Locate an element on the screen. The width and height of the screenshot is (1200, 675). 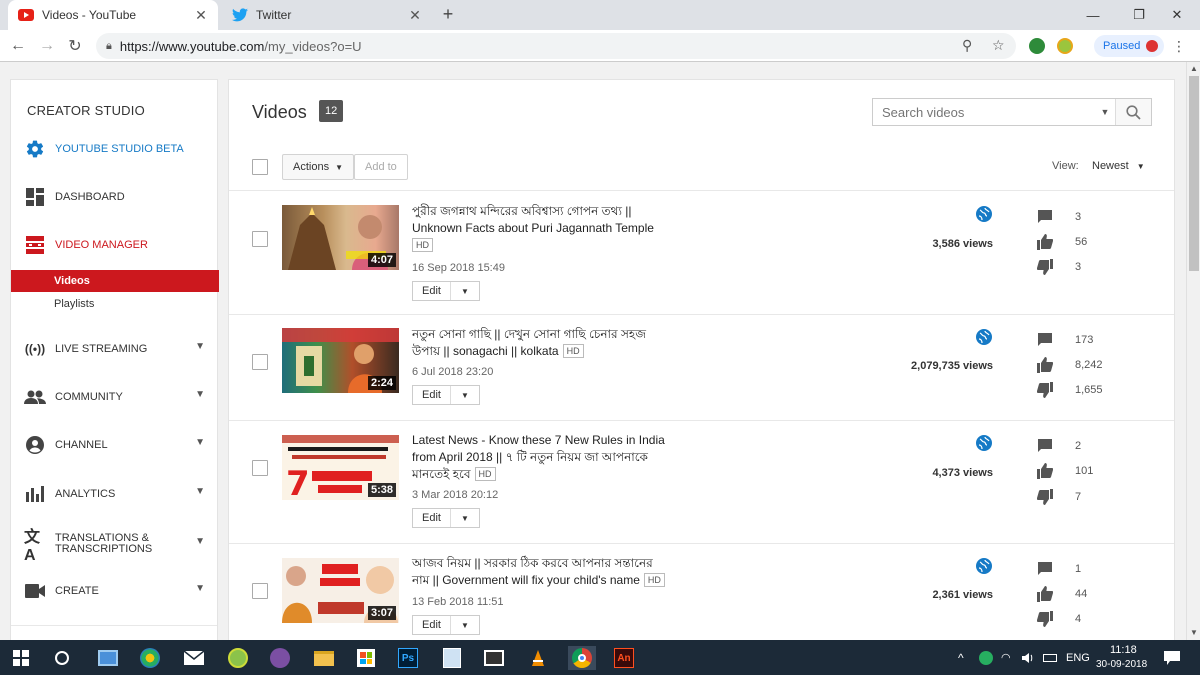
tab-youtube: Videos - YouTube ✕ is located at coordinates (113, 15).